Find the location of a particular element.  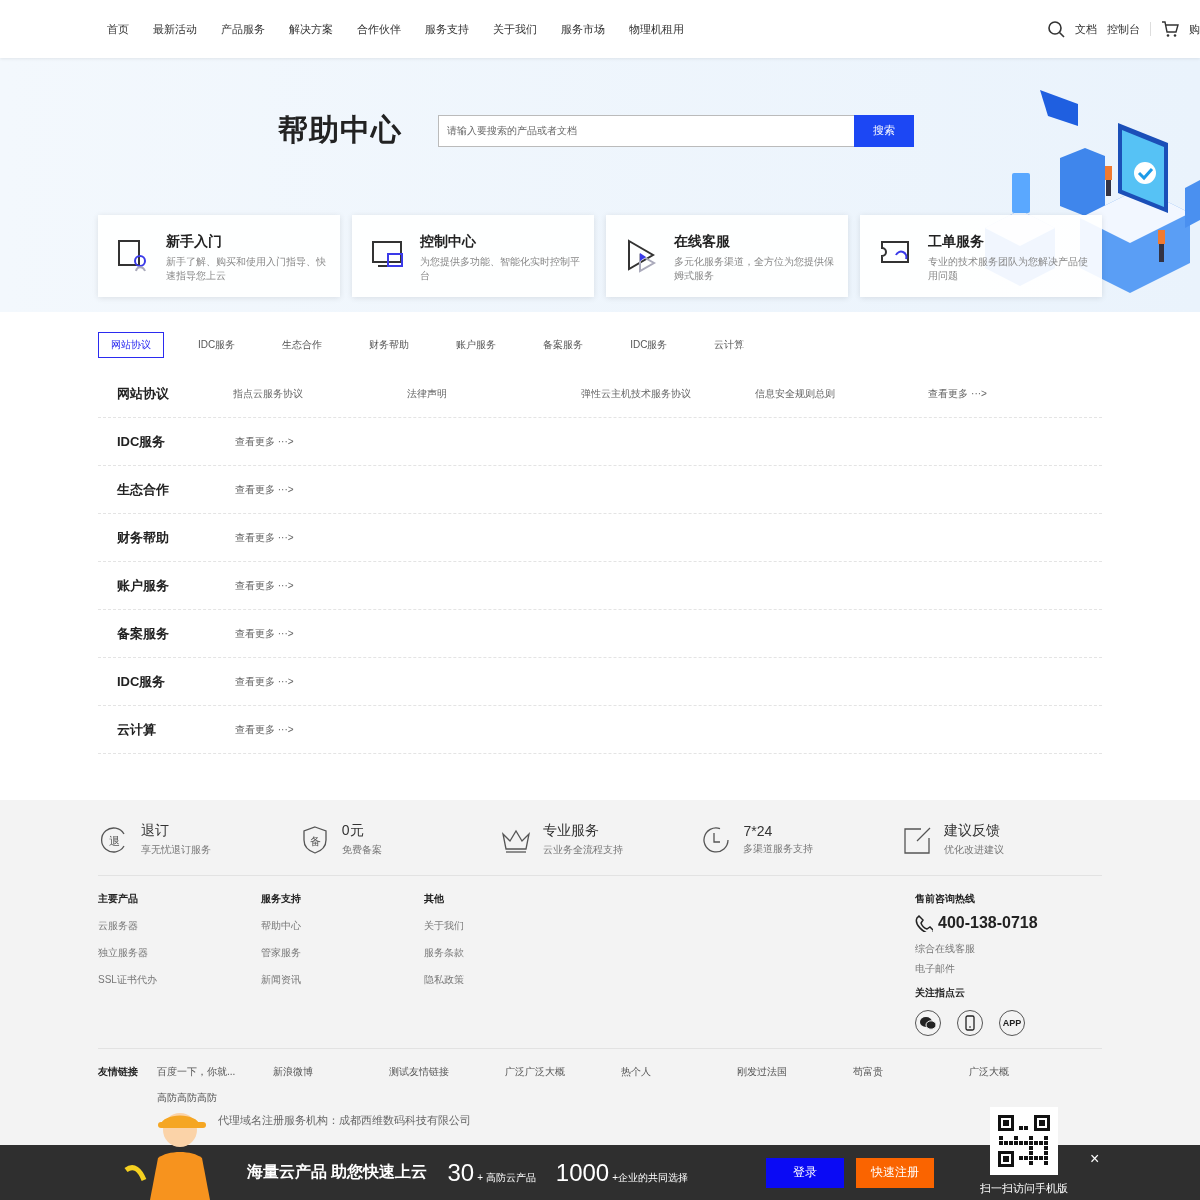

promo-slogan: 海量云产品 助您快速上云 is located at coordinates (337, 1172).